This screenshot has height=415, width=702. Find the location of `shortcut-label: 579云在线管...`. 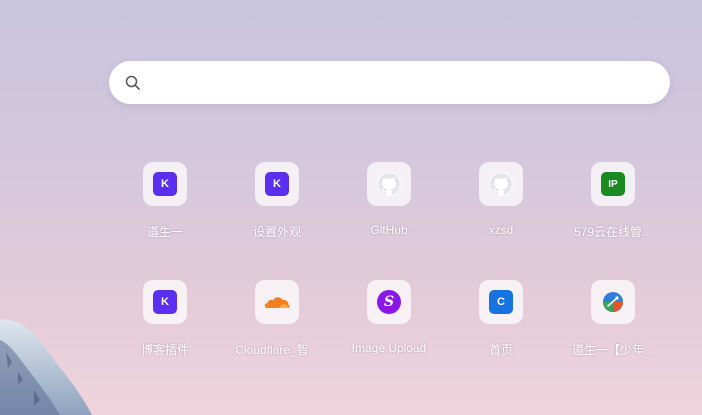

shortcut-label: 579云在线管... is located at coordinates (613, 232).